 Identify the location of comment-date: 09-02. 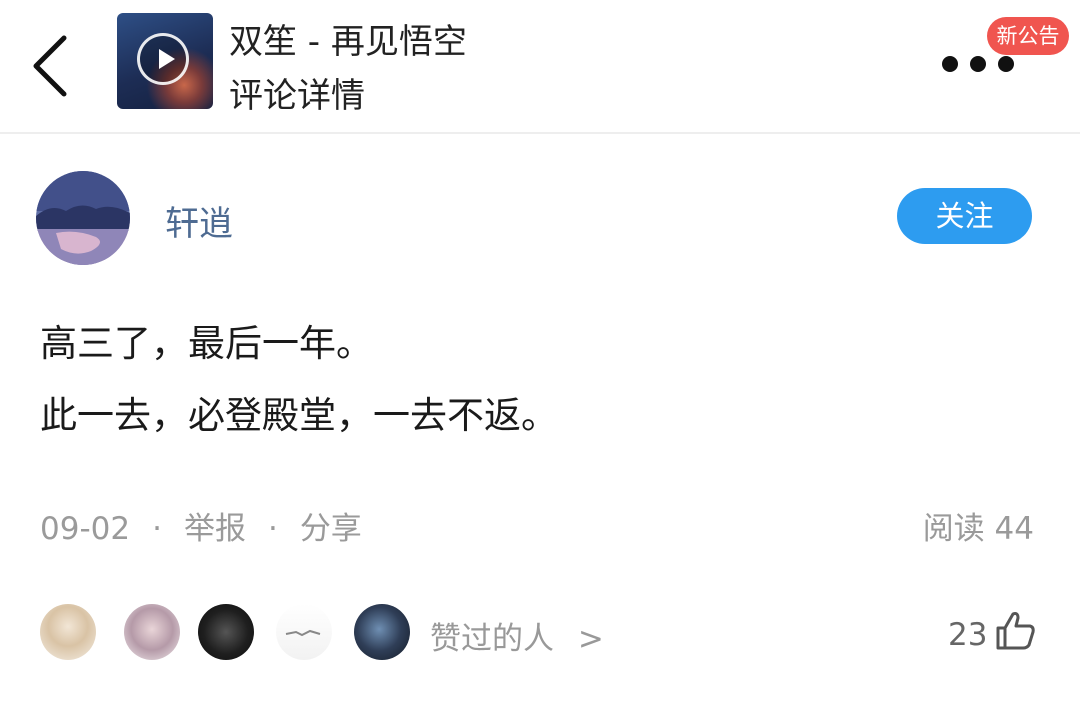
(85, 529).